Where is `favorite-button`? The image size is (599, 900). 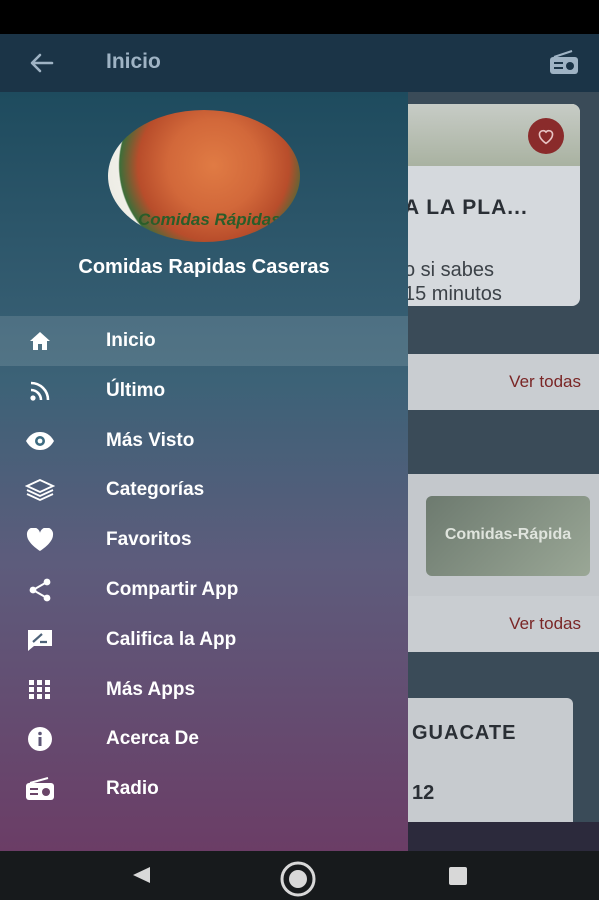 favorite-button is located at coordinates (546, 136).